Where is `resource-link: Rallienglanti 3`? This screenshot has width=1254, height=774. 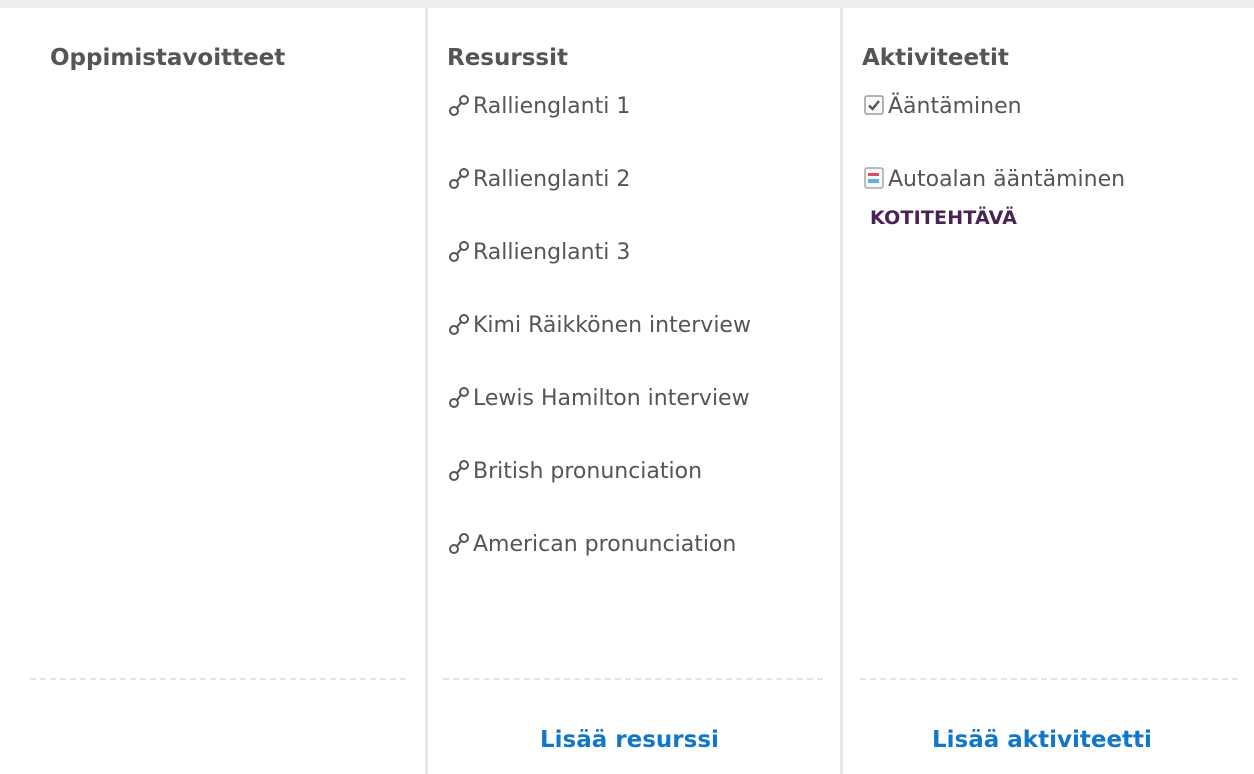
resource-link: Rallienglanti 3 is located at coordinates (538, 252).